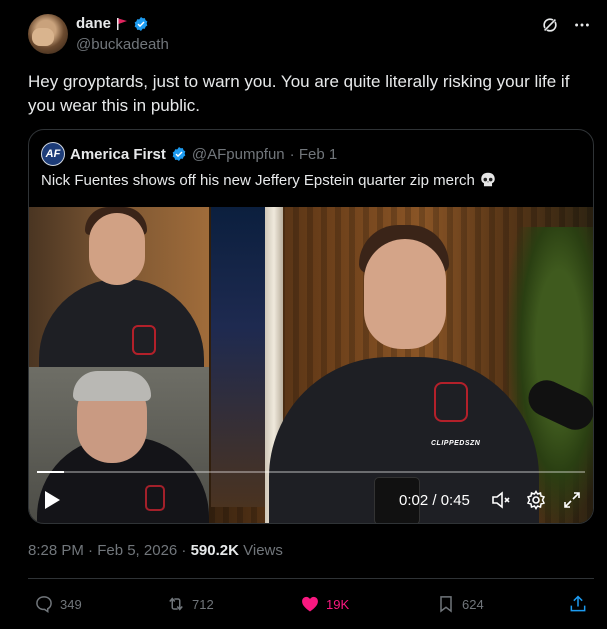  What do you see at coordinates (118, 154) in the screenshot?
I see `quote-name: America First` at bounding box center [118, 154].